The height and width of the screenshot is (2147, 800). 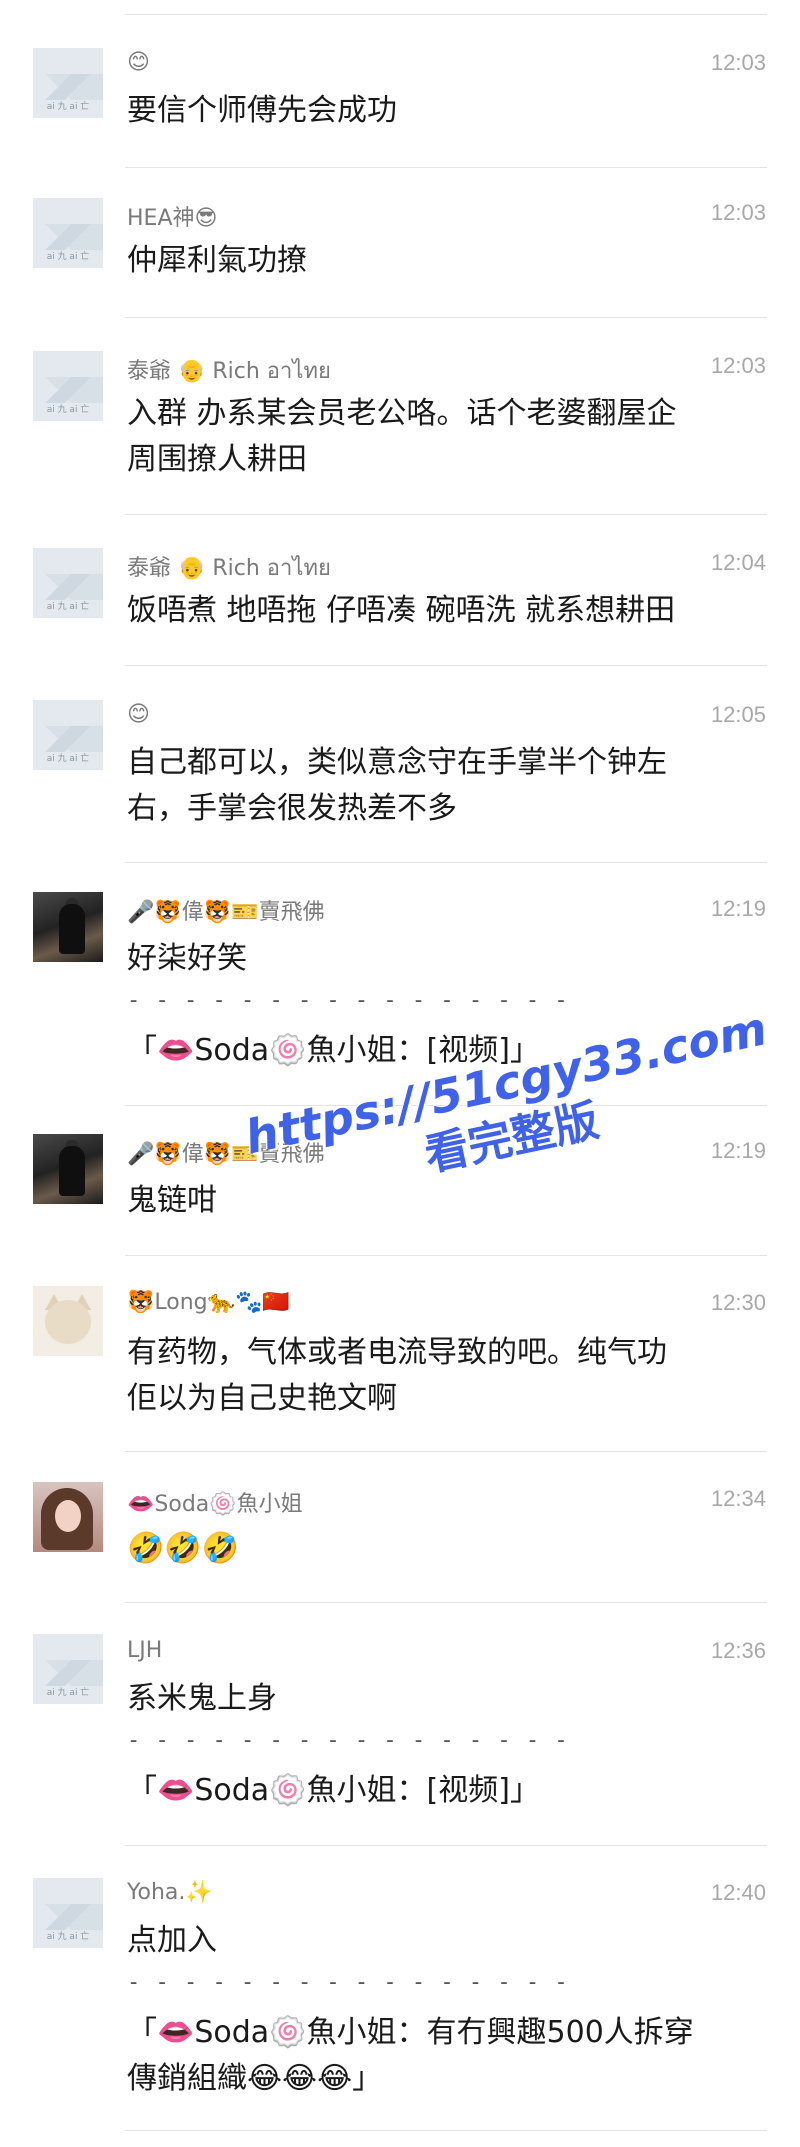 I want to click on sender-name: Yoha.✨, so click(x=170, y=1892).